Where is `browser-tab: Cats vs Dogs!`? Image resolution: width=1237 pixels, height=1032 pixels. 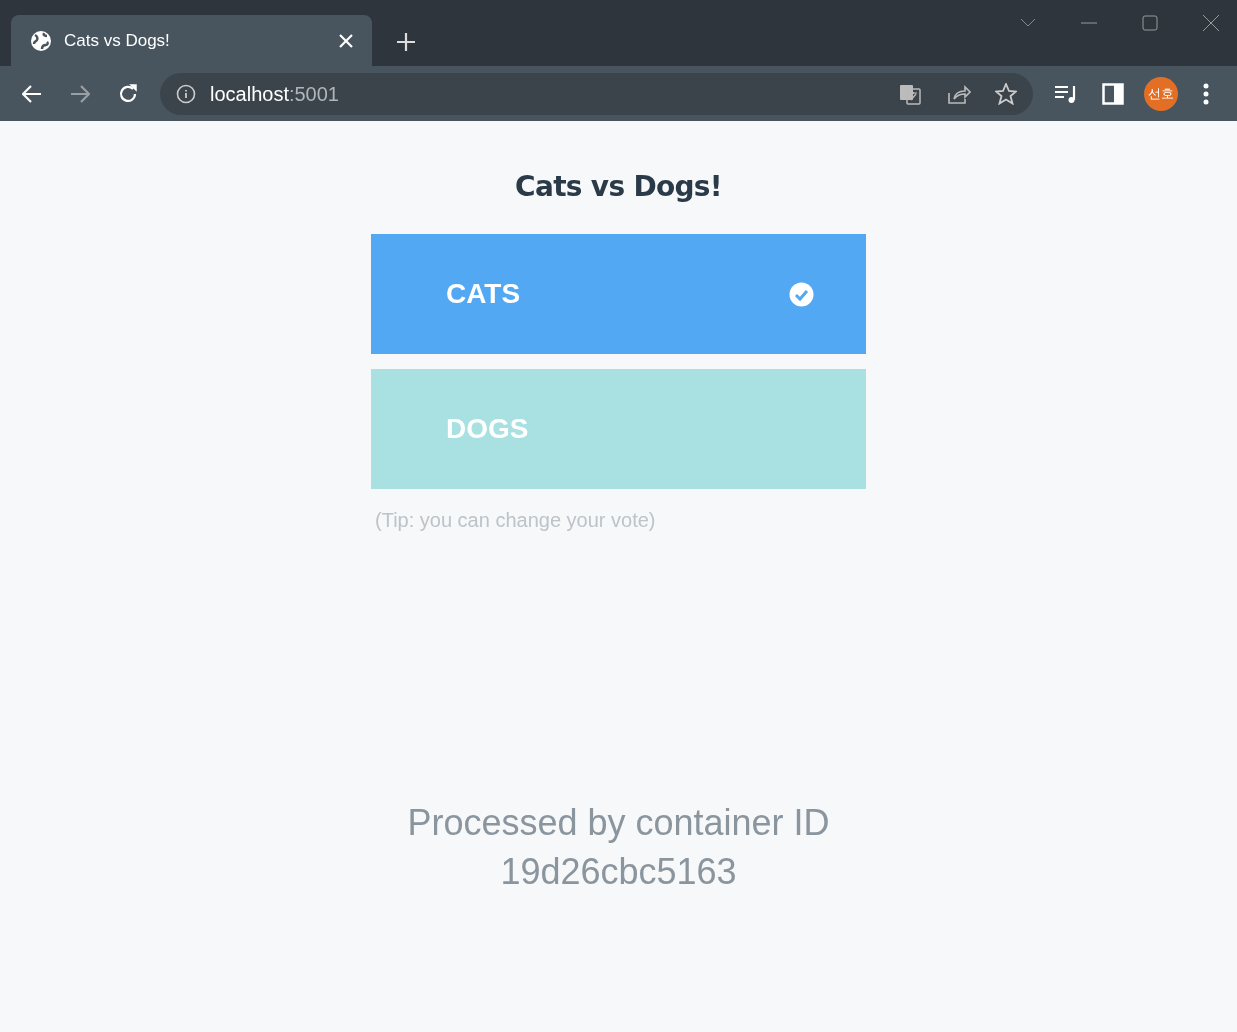
browser-tab: Cats vs Dogs! is located at coordinates (191, 40).